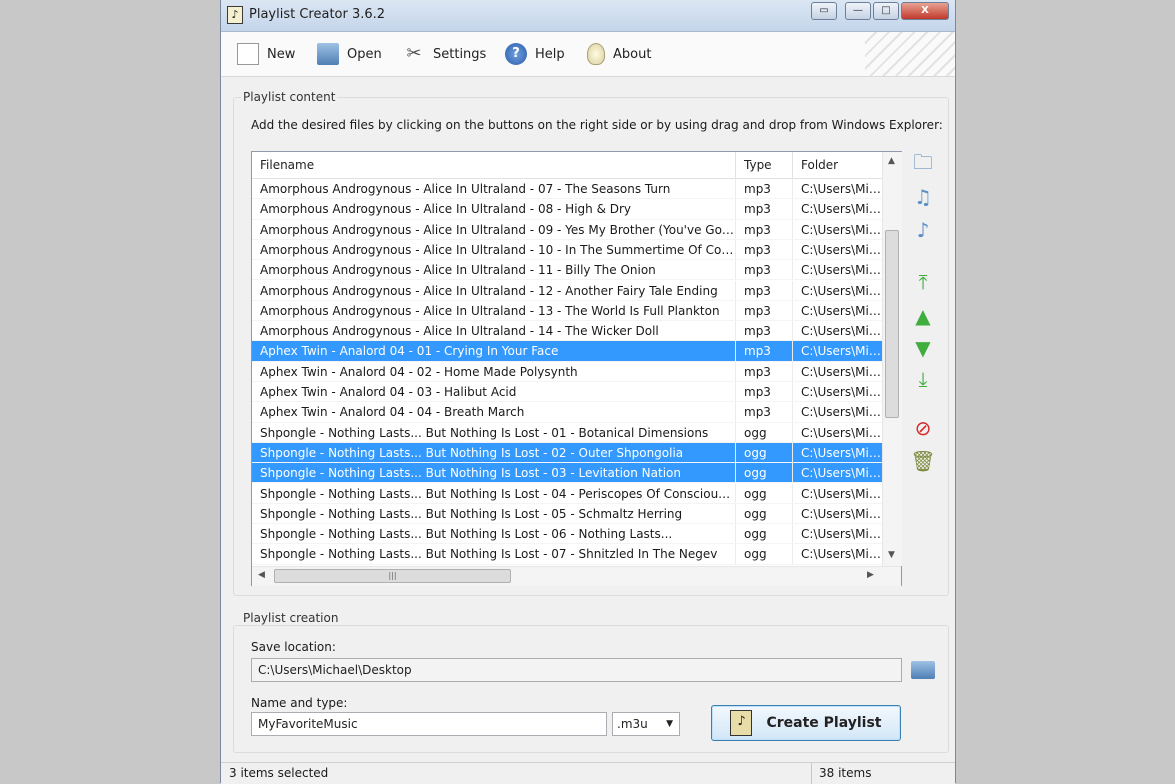 The width and height of the screenshot is (1175, 784). Describe the element at coordinates (444, 54) in the screenshot. I see `settings-button: ✂ Settings` at that location.